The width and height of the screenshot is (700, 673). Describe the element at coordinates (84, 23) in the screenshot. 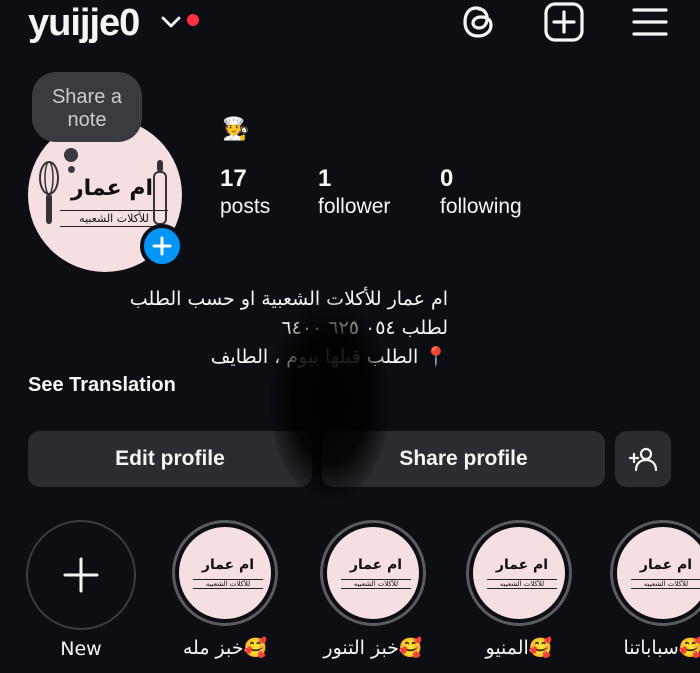

I see `username: yuijje0` at that location.